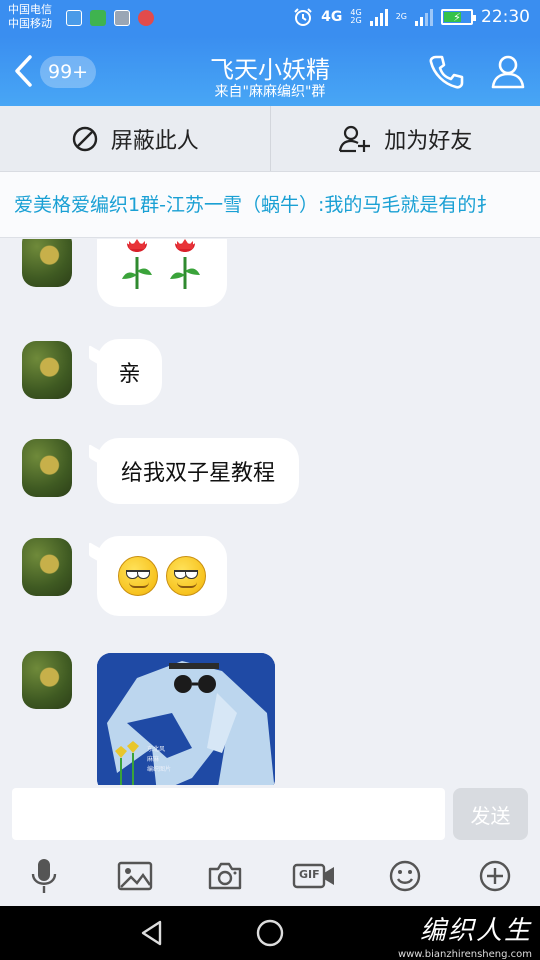 Image resolution: width=540 pixels, height=960 pixels. What do you see at coordinates (153, 759) in the screenshot?
I see `photo-caption-line: 麻麻` at bounding box center [153, 759].